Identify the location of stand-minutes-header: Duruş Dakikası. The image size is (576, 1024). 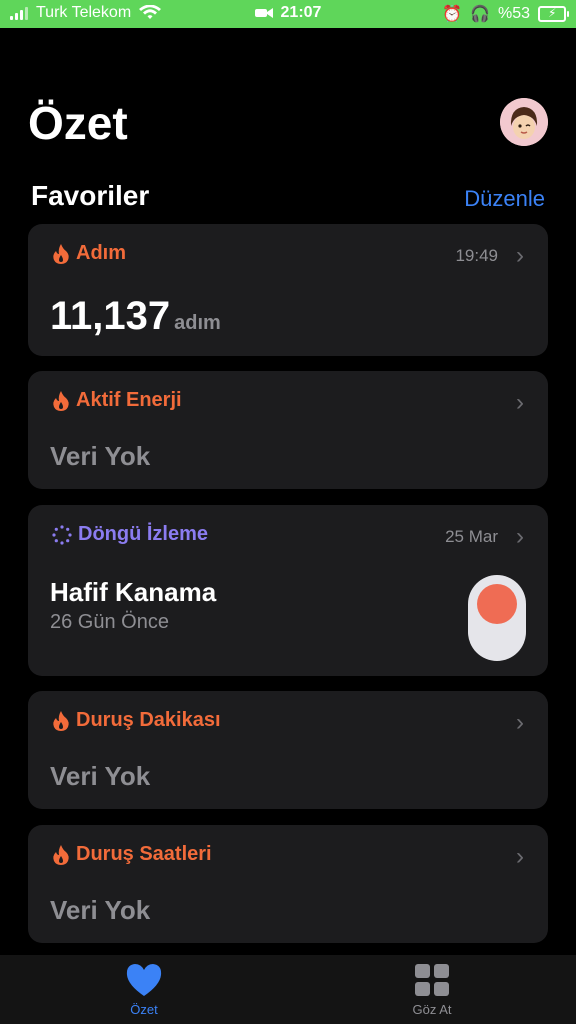
(136, 720).